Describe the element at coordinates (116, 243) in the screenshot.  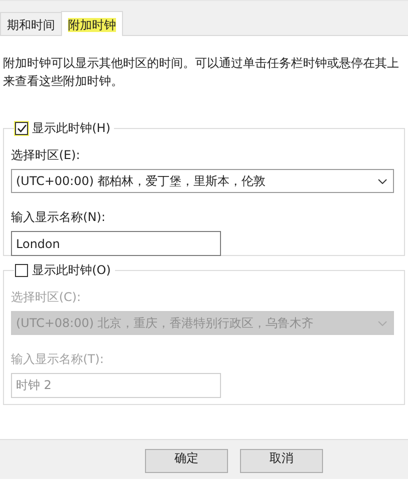
I see `name-field: London` at that location.